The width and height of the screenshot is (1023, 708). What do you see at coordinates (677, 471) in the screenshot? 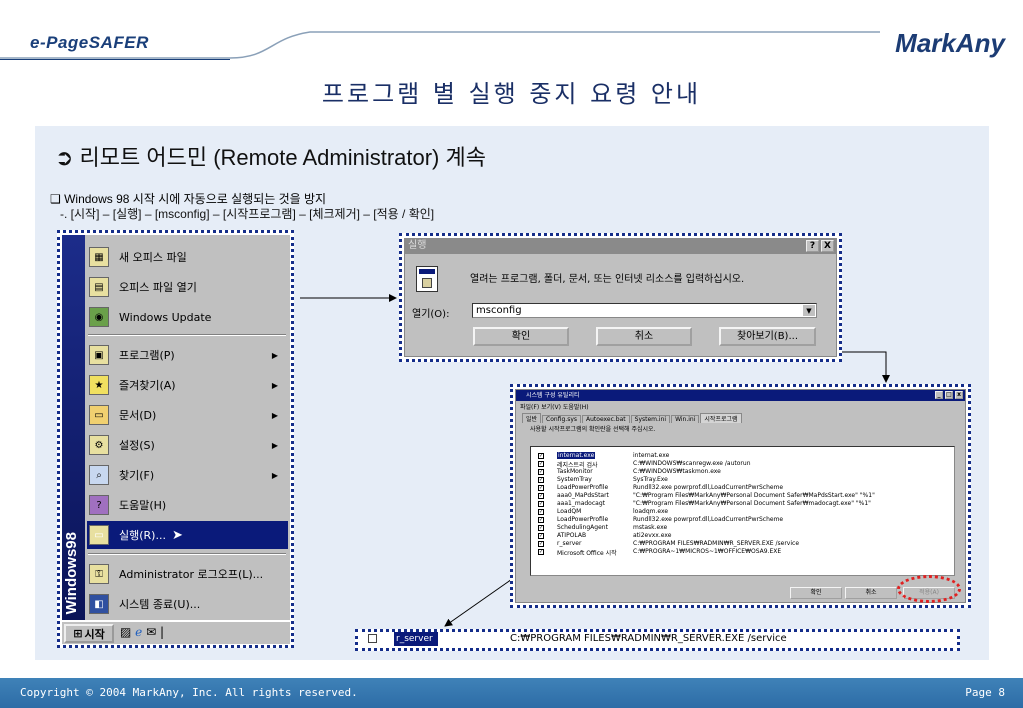
I see `startup-command: C:₩WINDOWS₩taskmon.exe` at bounding box center [677, 471].